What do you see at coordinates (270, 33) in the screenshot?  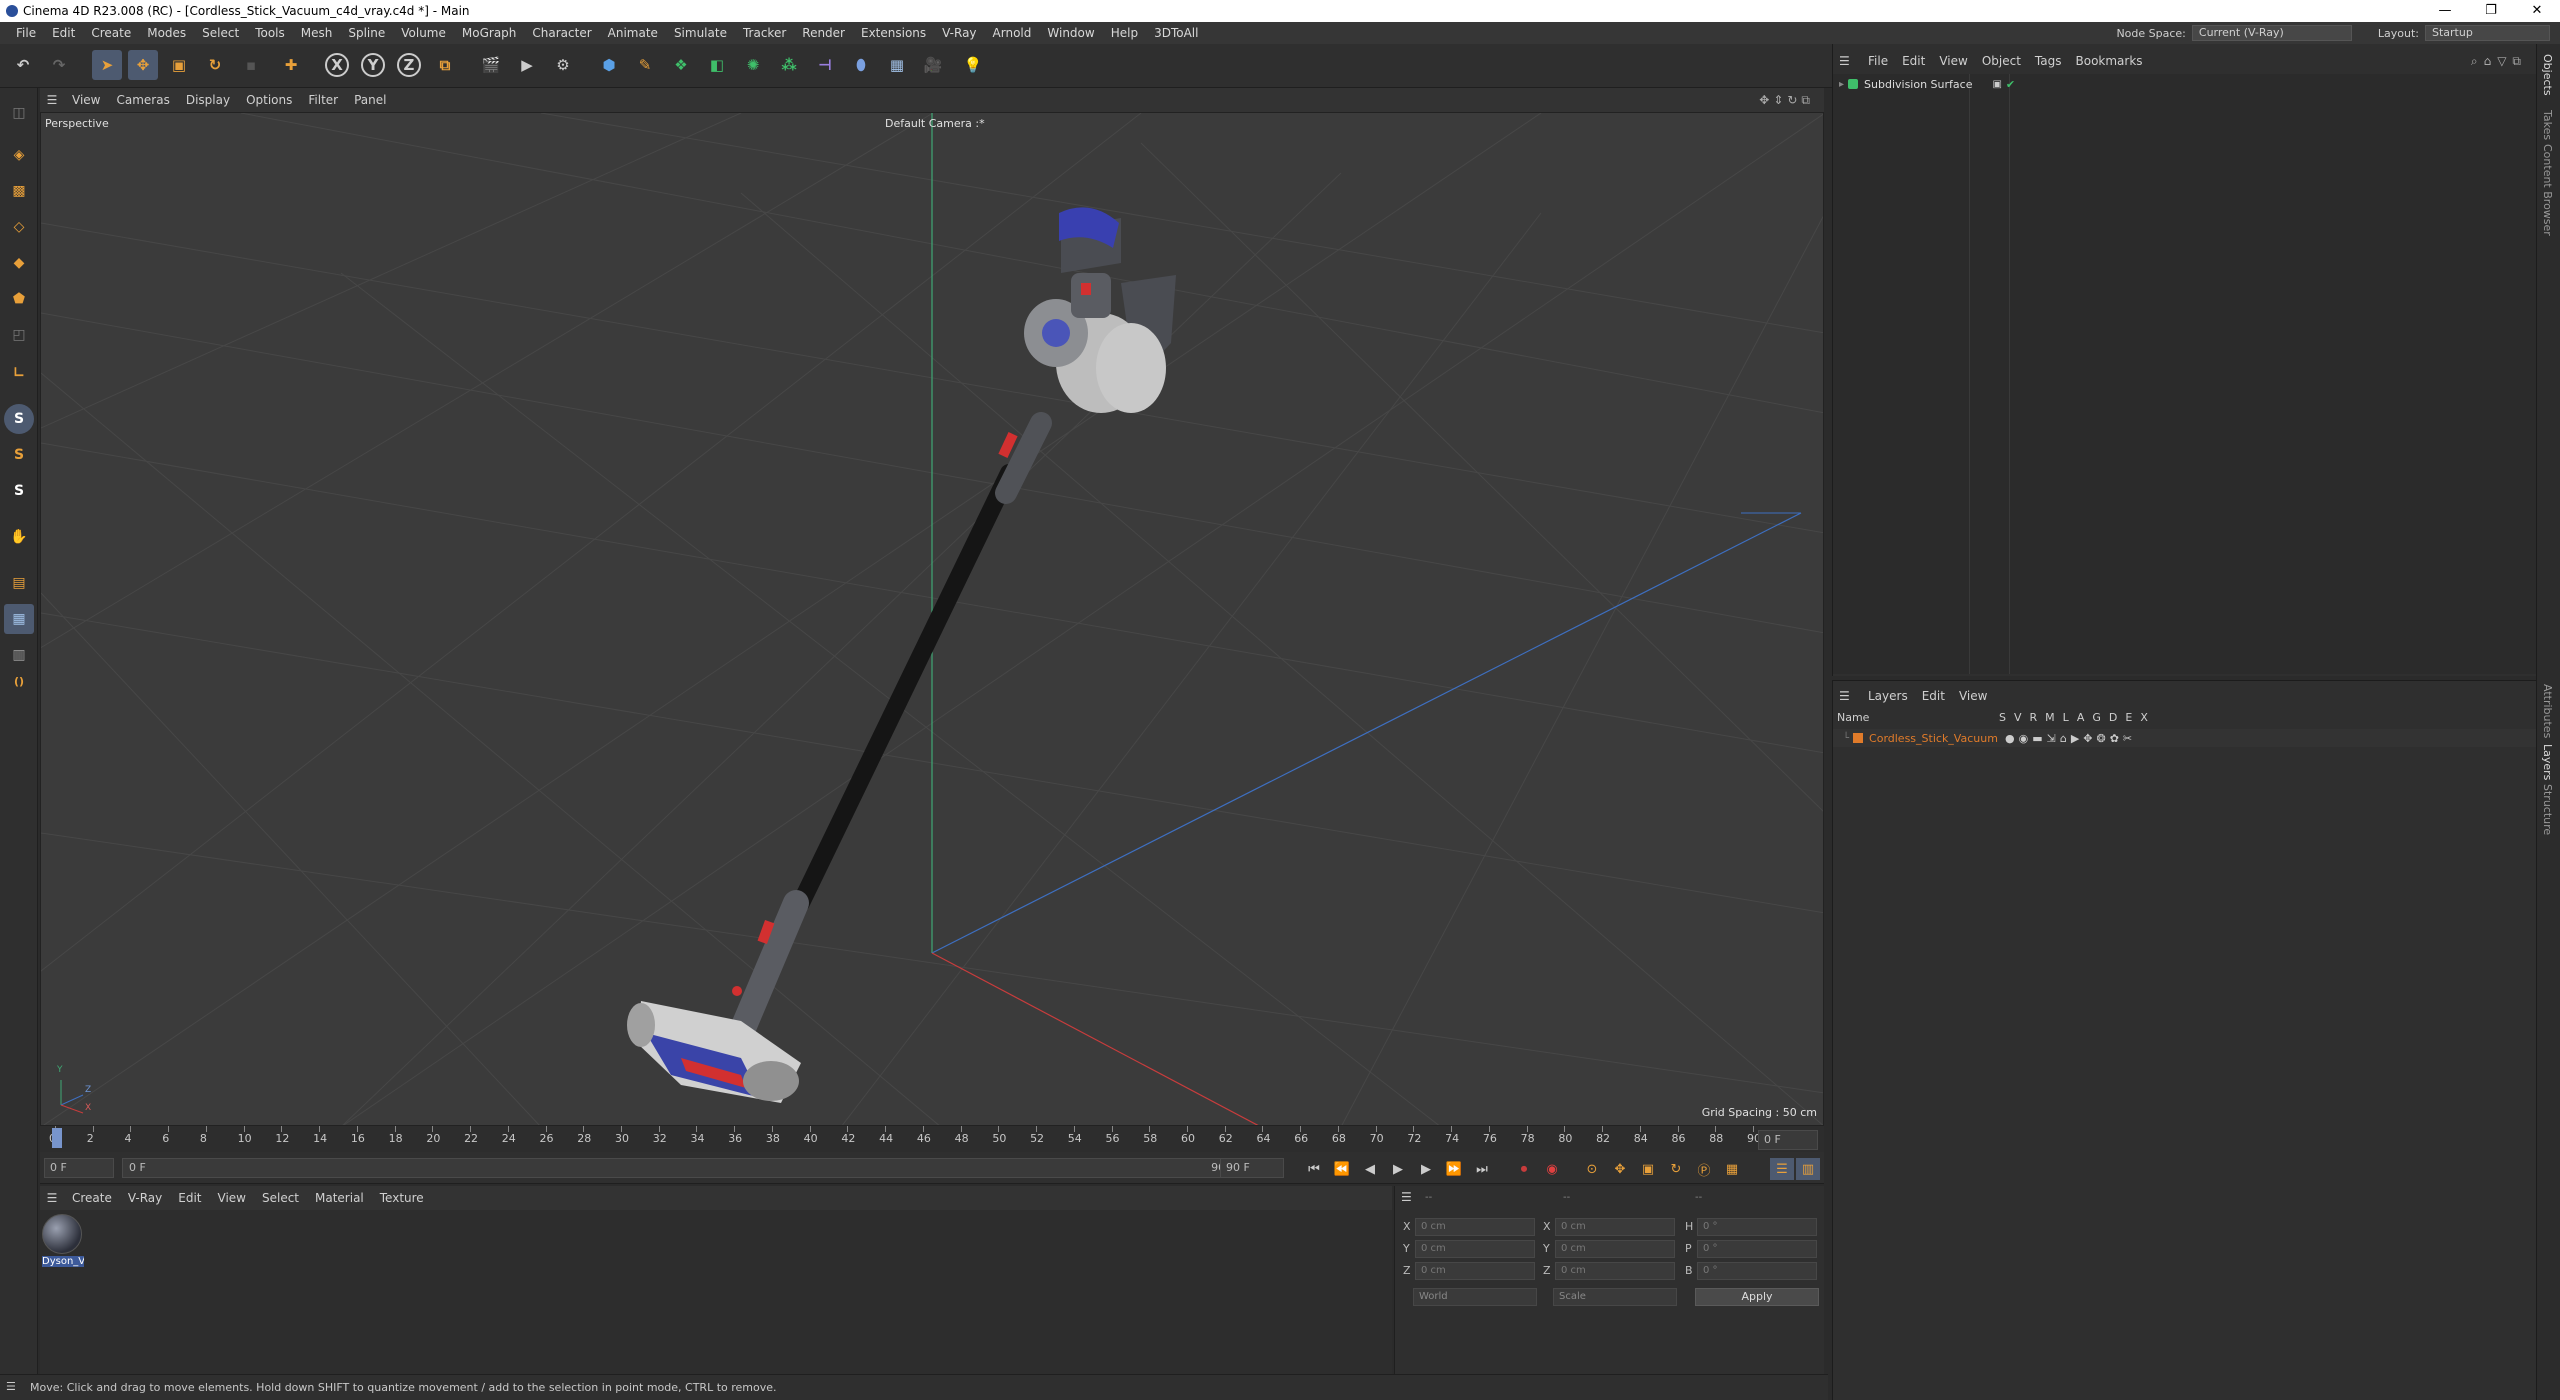 I see `menu-tools: Tools` at bounding box center [270, 33].